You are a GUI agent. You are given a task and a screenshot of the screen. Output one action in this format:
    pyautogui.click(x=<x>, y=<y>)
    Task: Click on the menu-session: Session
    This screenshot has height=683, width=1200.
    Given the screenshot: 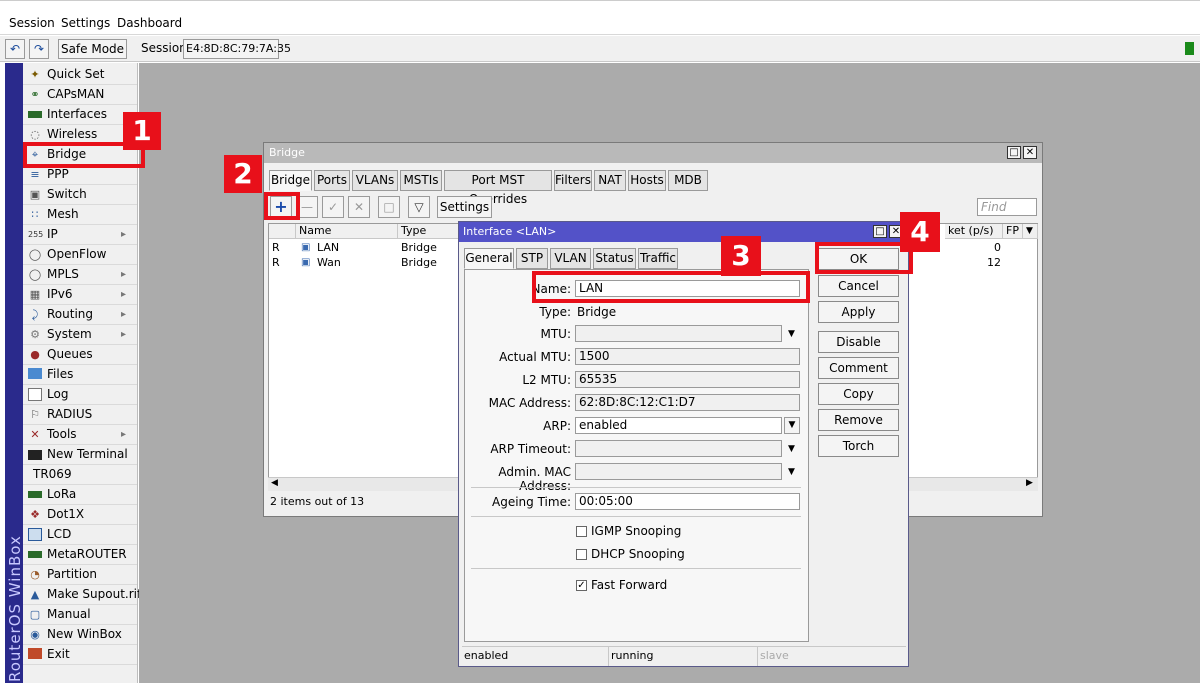 What is the action you would take?
    pyautogui.click(x=32, y=23)
    